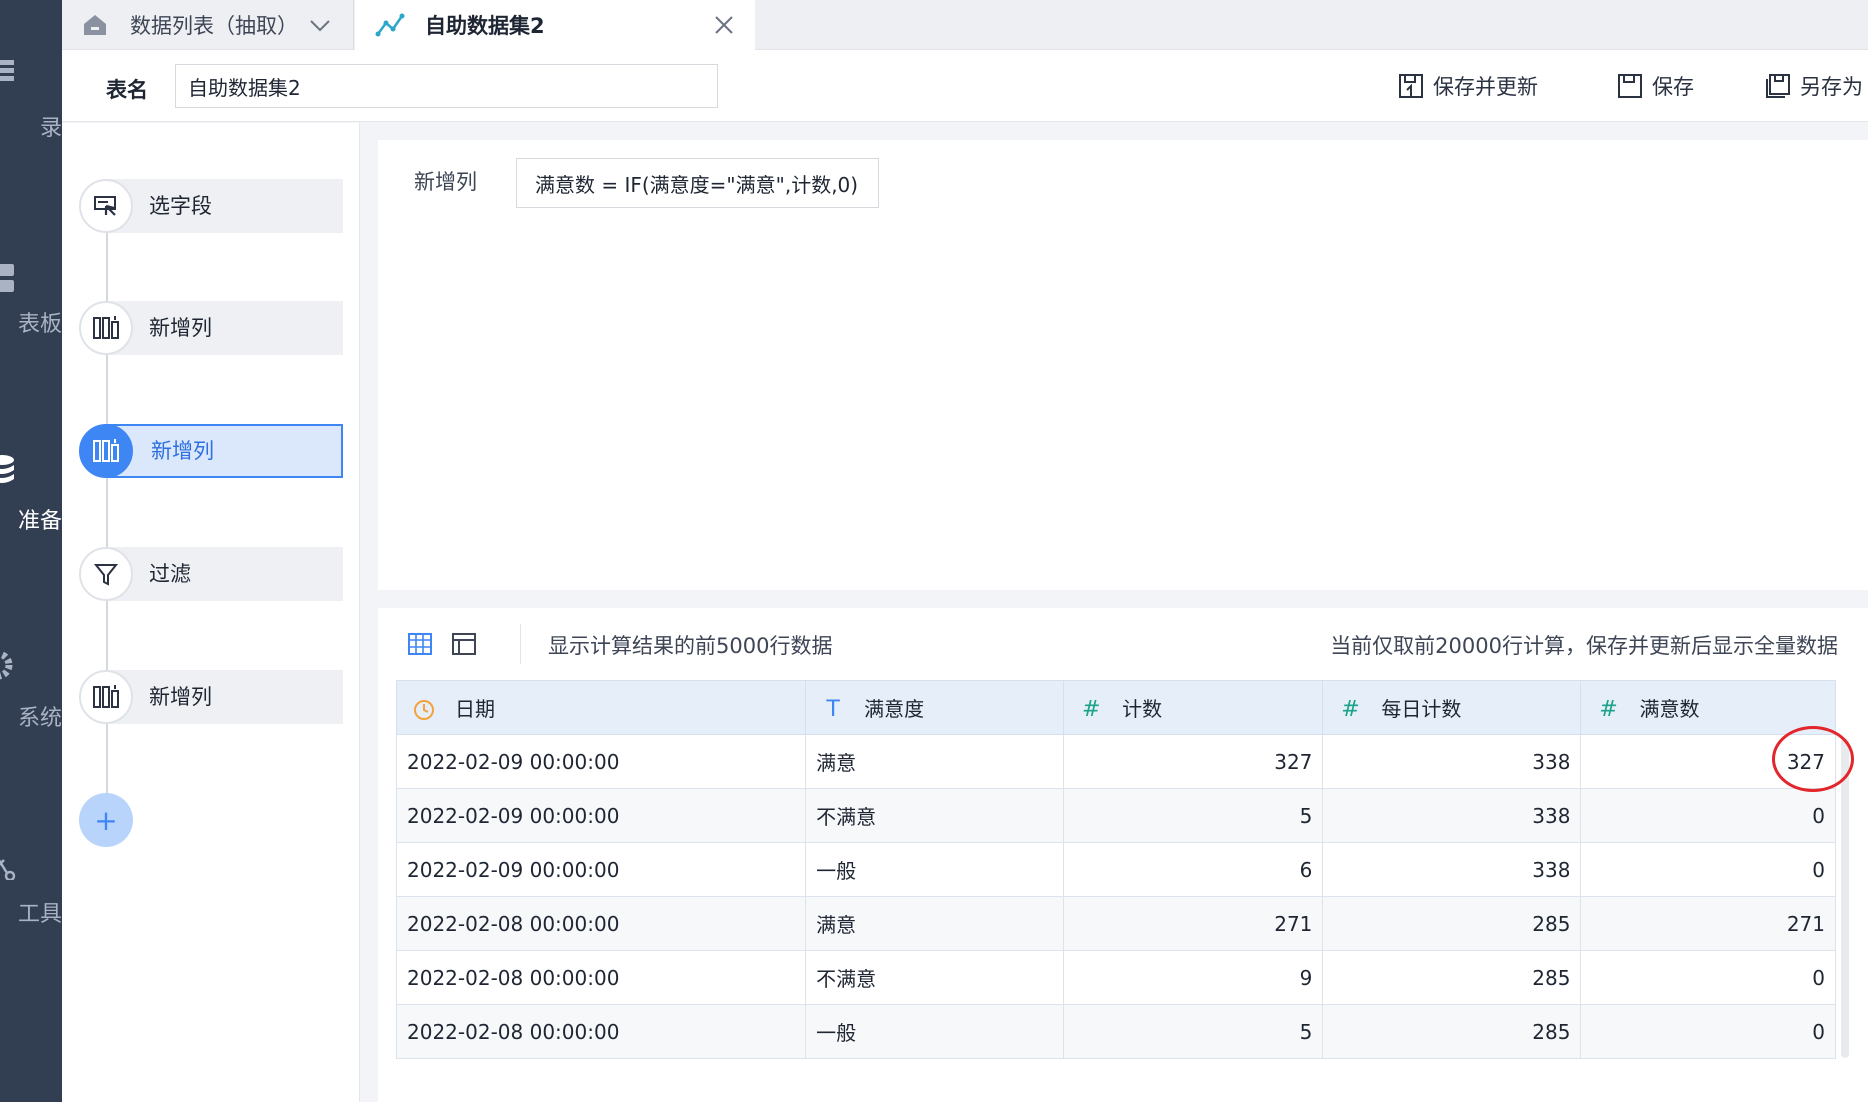 Image resolution: width=1868 pixels, height=1102 pixels. I want to click on line-chart-icon, so click(390, 25).